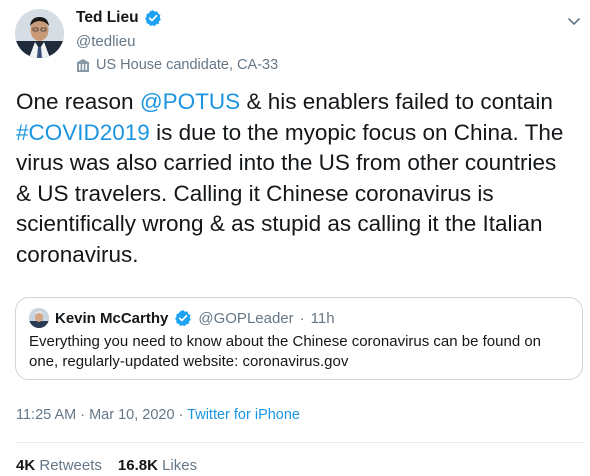 The height and width of the screenshot is (476, 590). I want to click on retweets-count: 4K, so click(26, 465).